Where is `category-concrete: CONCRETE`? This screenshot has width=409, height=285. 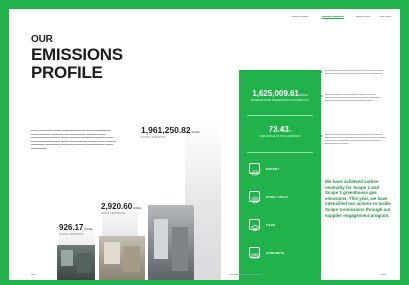
category-concrete: CONCRETE is located at coordinates (281, 253).